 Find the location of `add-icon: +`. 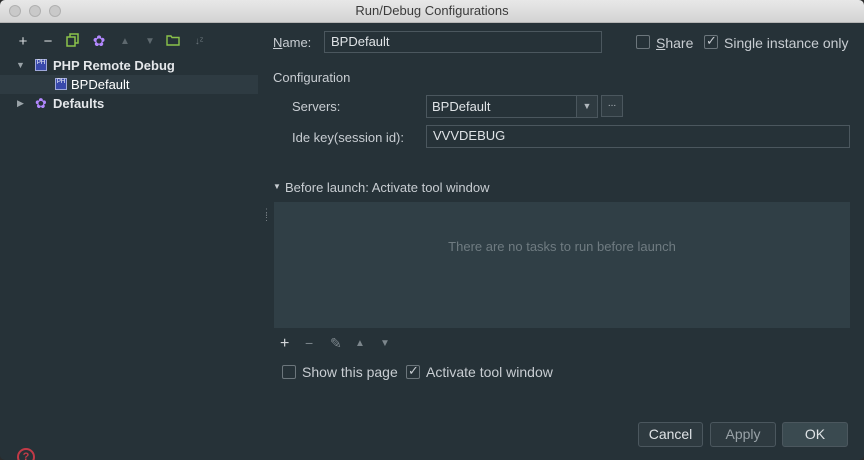

add-icon: + is located at coordinates (23, 42).